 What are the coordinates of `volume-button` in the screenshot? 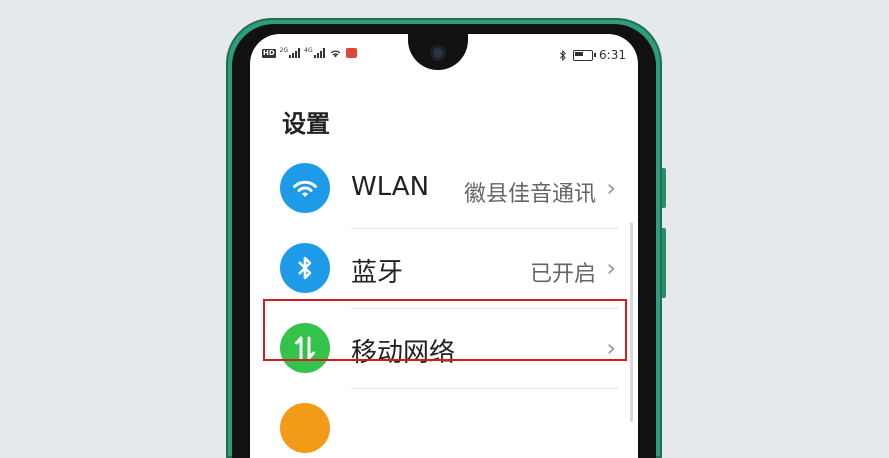 It's located at (664, 188).